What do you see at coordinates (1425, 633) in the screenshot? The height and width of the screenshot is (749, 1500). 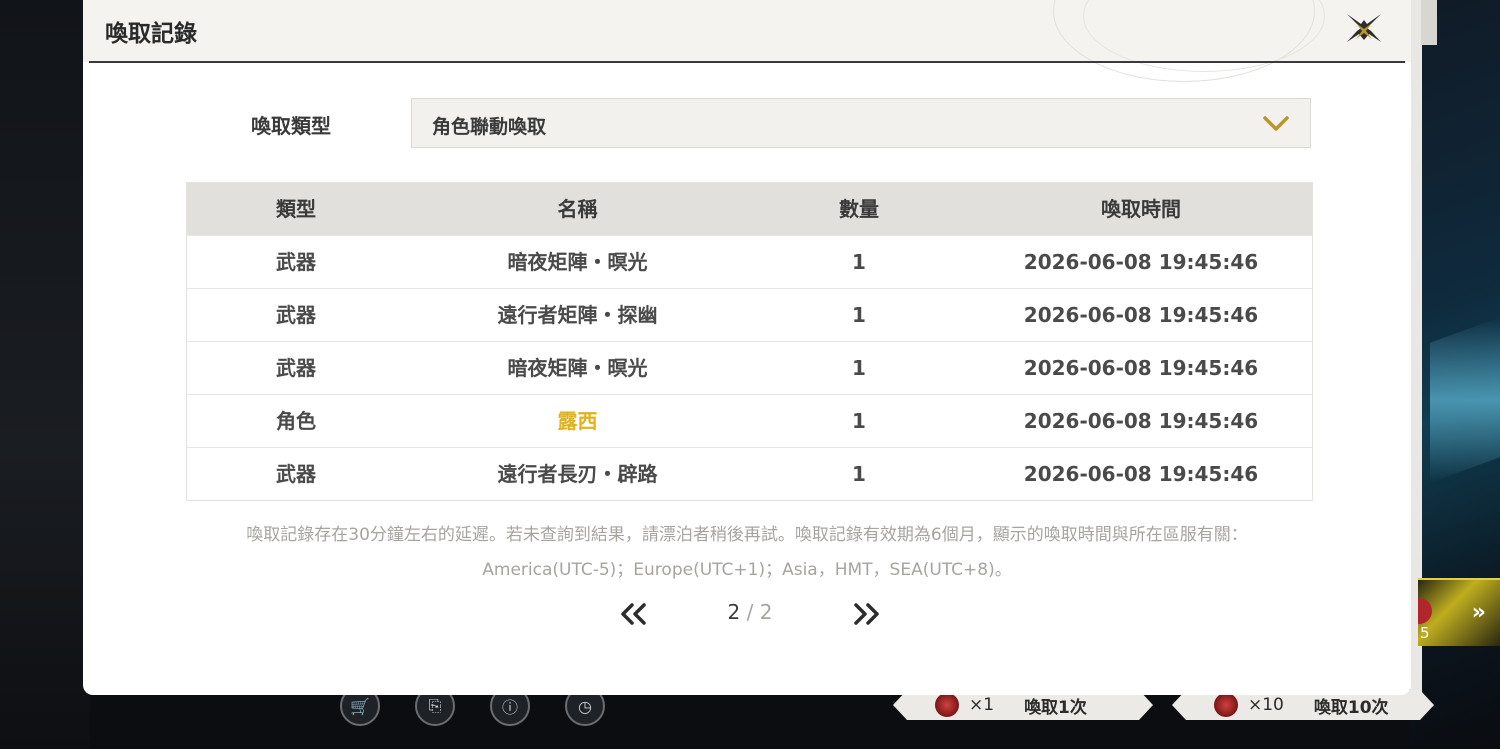 I see `banner-count: 5` at bounding box center [1425, 633].